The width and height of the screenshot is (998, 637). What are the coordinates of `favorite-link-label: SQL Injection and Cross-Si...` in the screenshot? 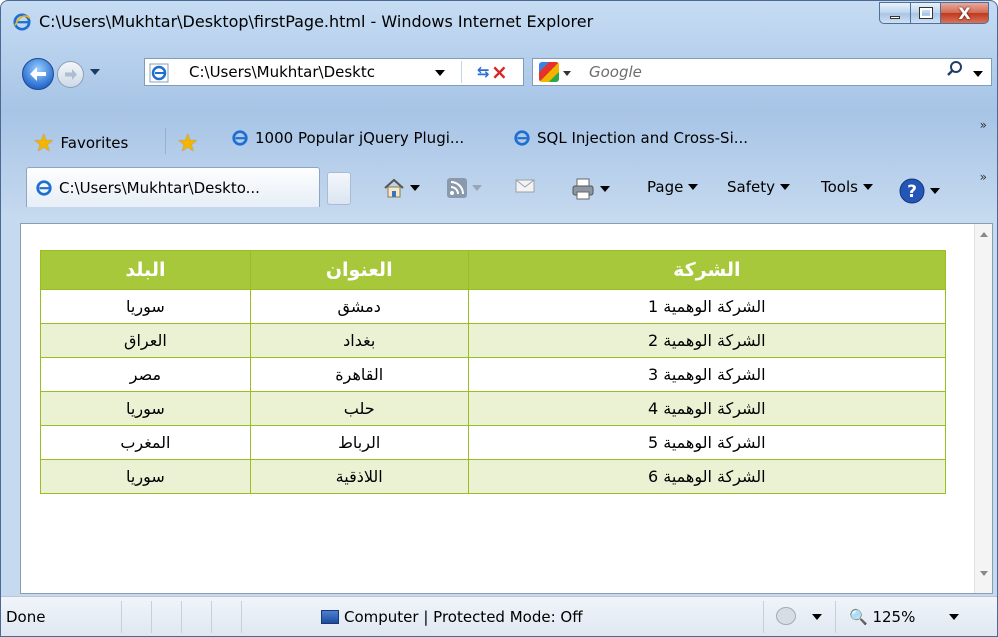 It's located at (643, 138).